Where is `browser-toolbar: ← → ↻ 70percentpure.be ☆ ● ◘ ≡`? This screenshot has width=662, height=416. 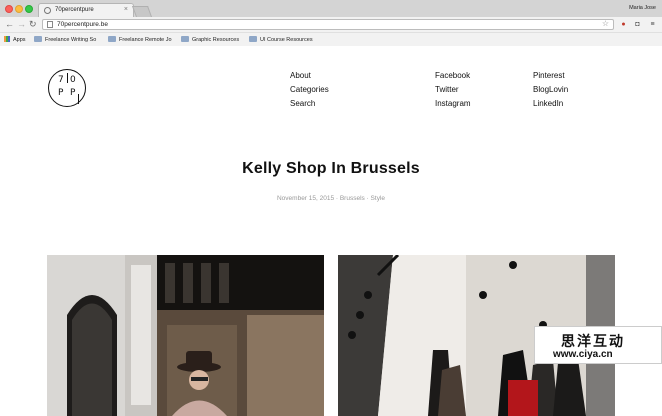 browser-toolbar: ← → ↻ 70percentpure.be ☆ ● ◘ ≡ is located at coordinates (331, 24).